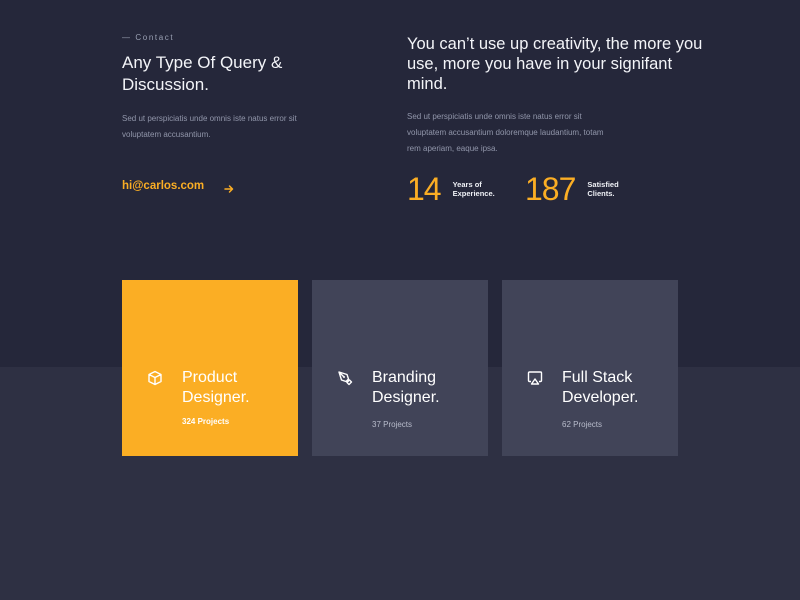  What do you see at coordinates (406, 387) in the screenshot?
I see `card-title: Branding Designer.` at bounding box center [406, 387].